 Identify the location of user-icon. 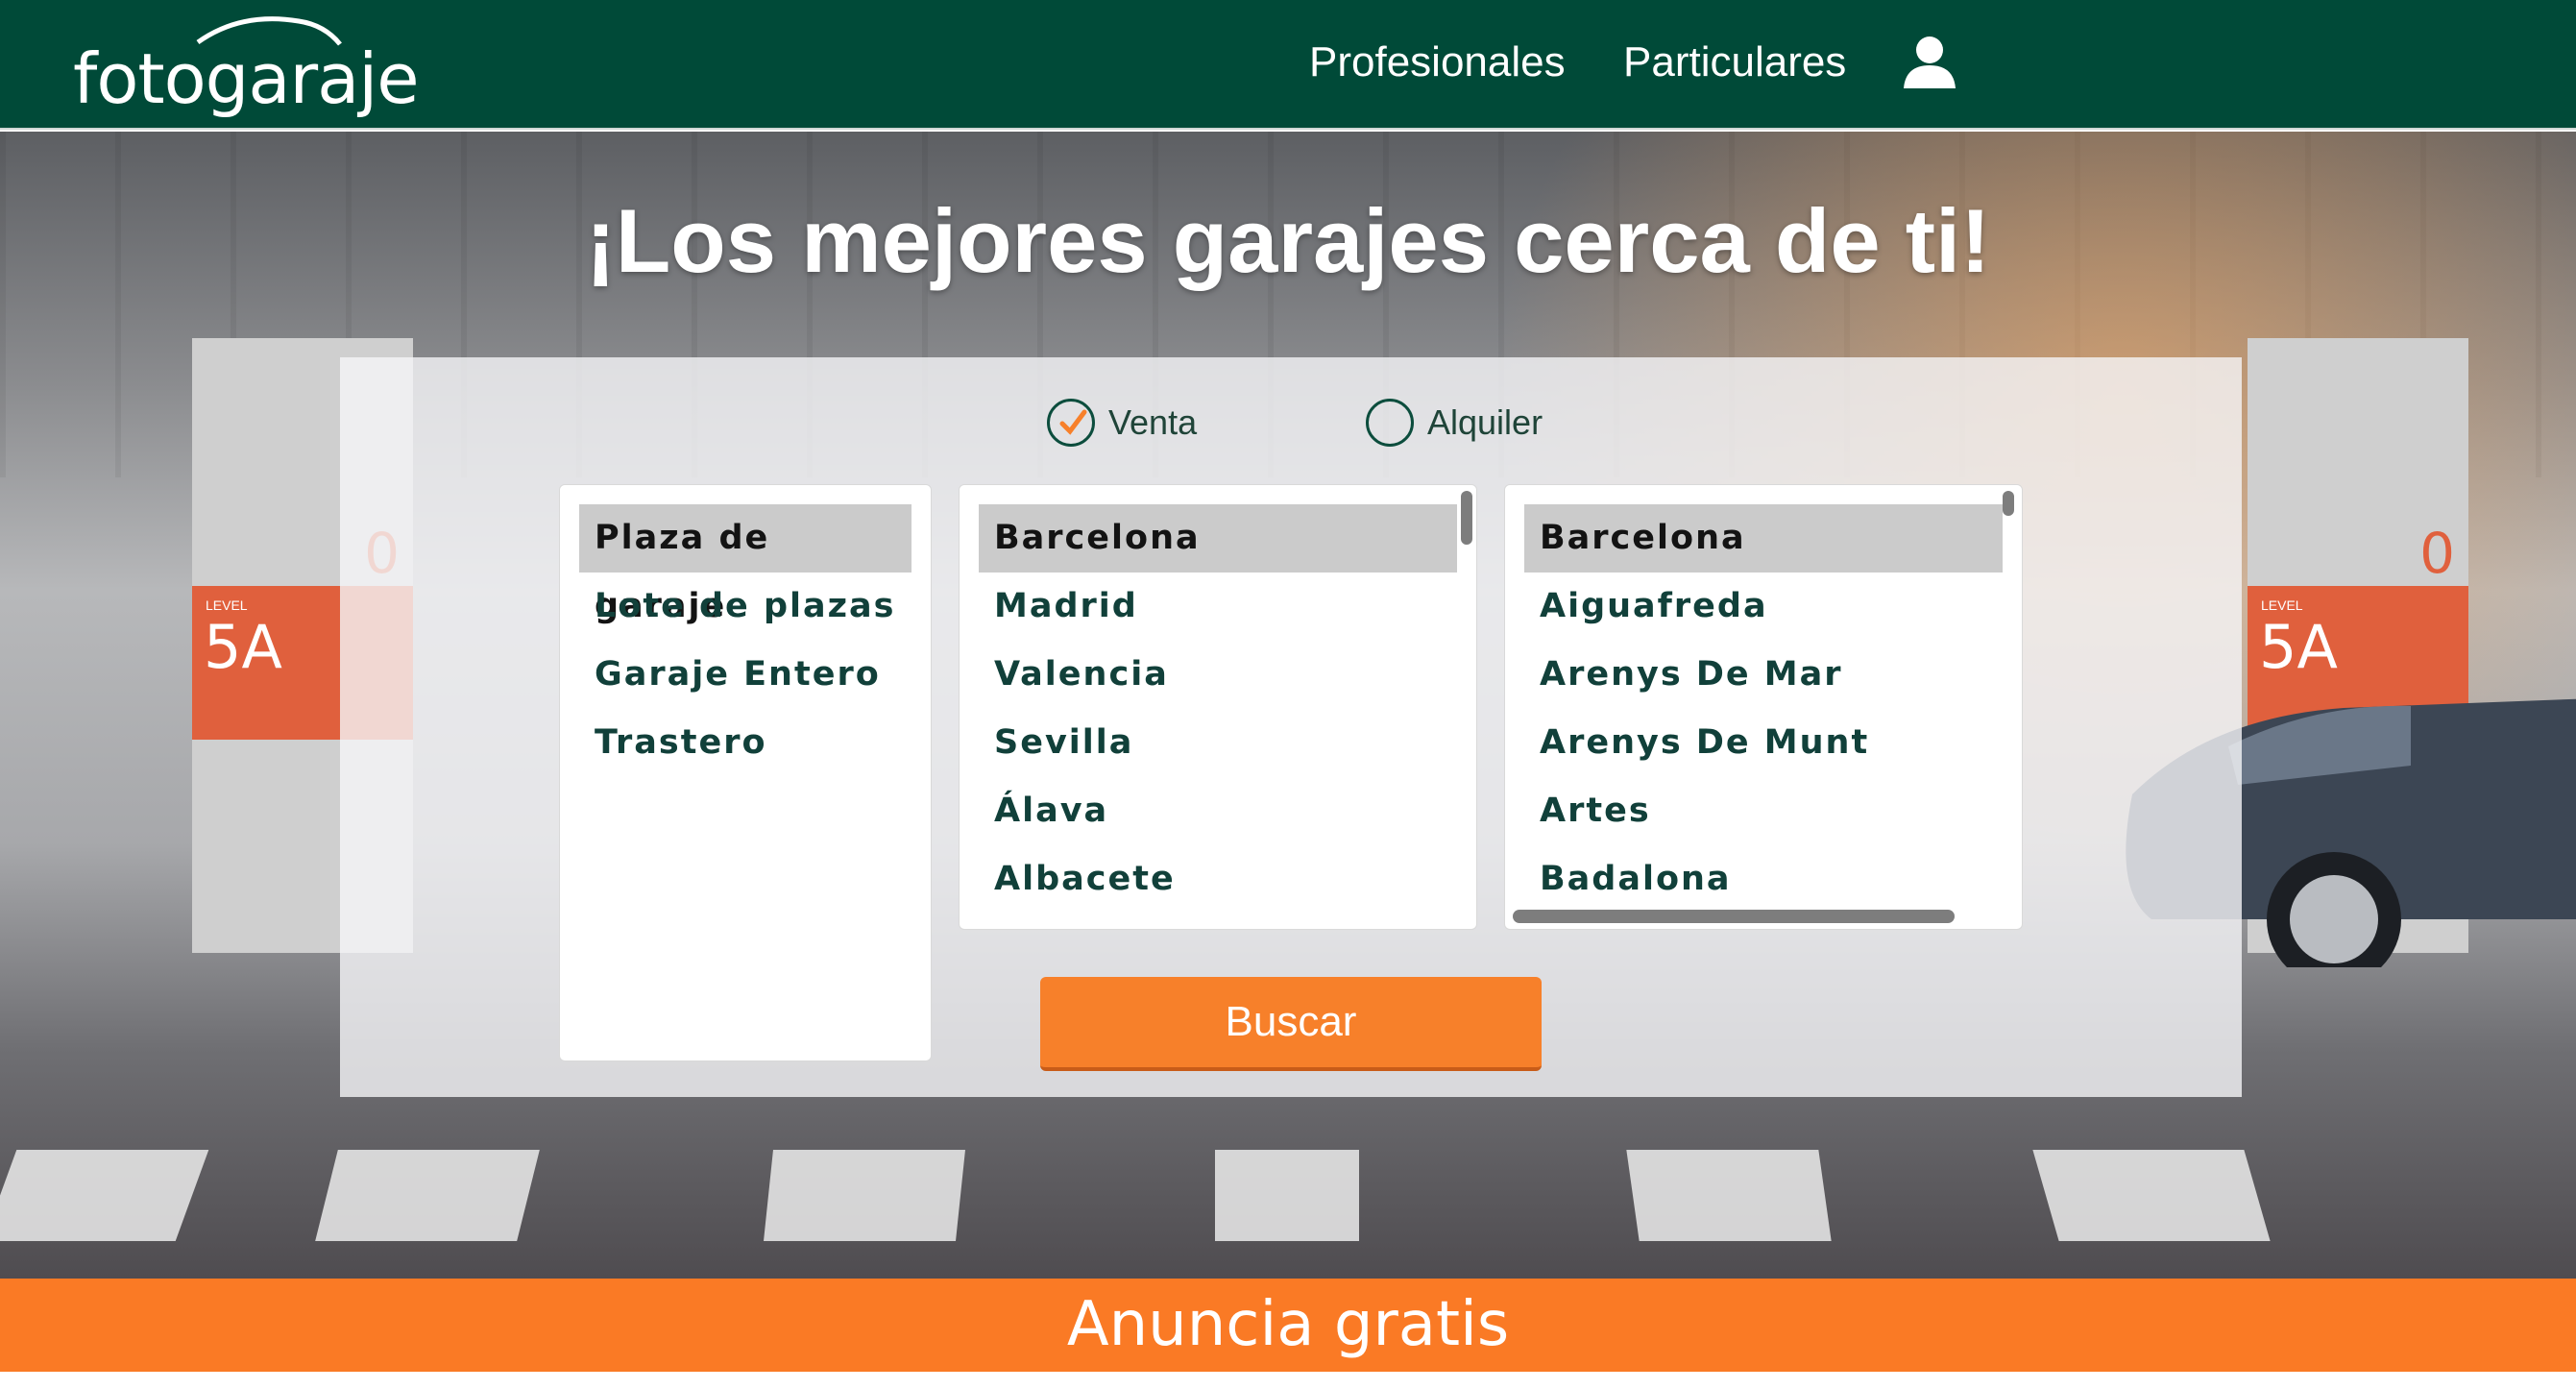
(1929, 61).